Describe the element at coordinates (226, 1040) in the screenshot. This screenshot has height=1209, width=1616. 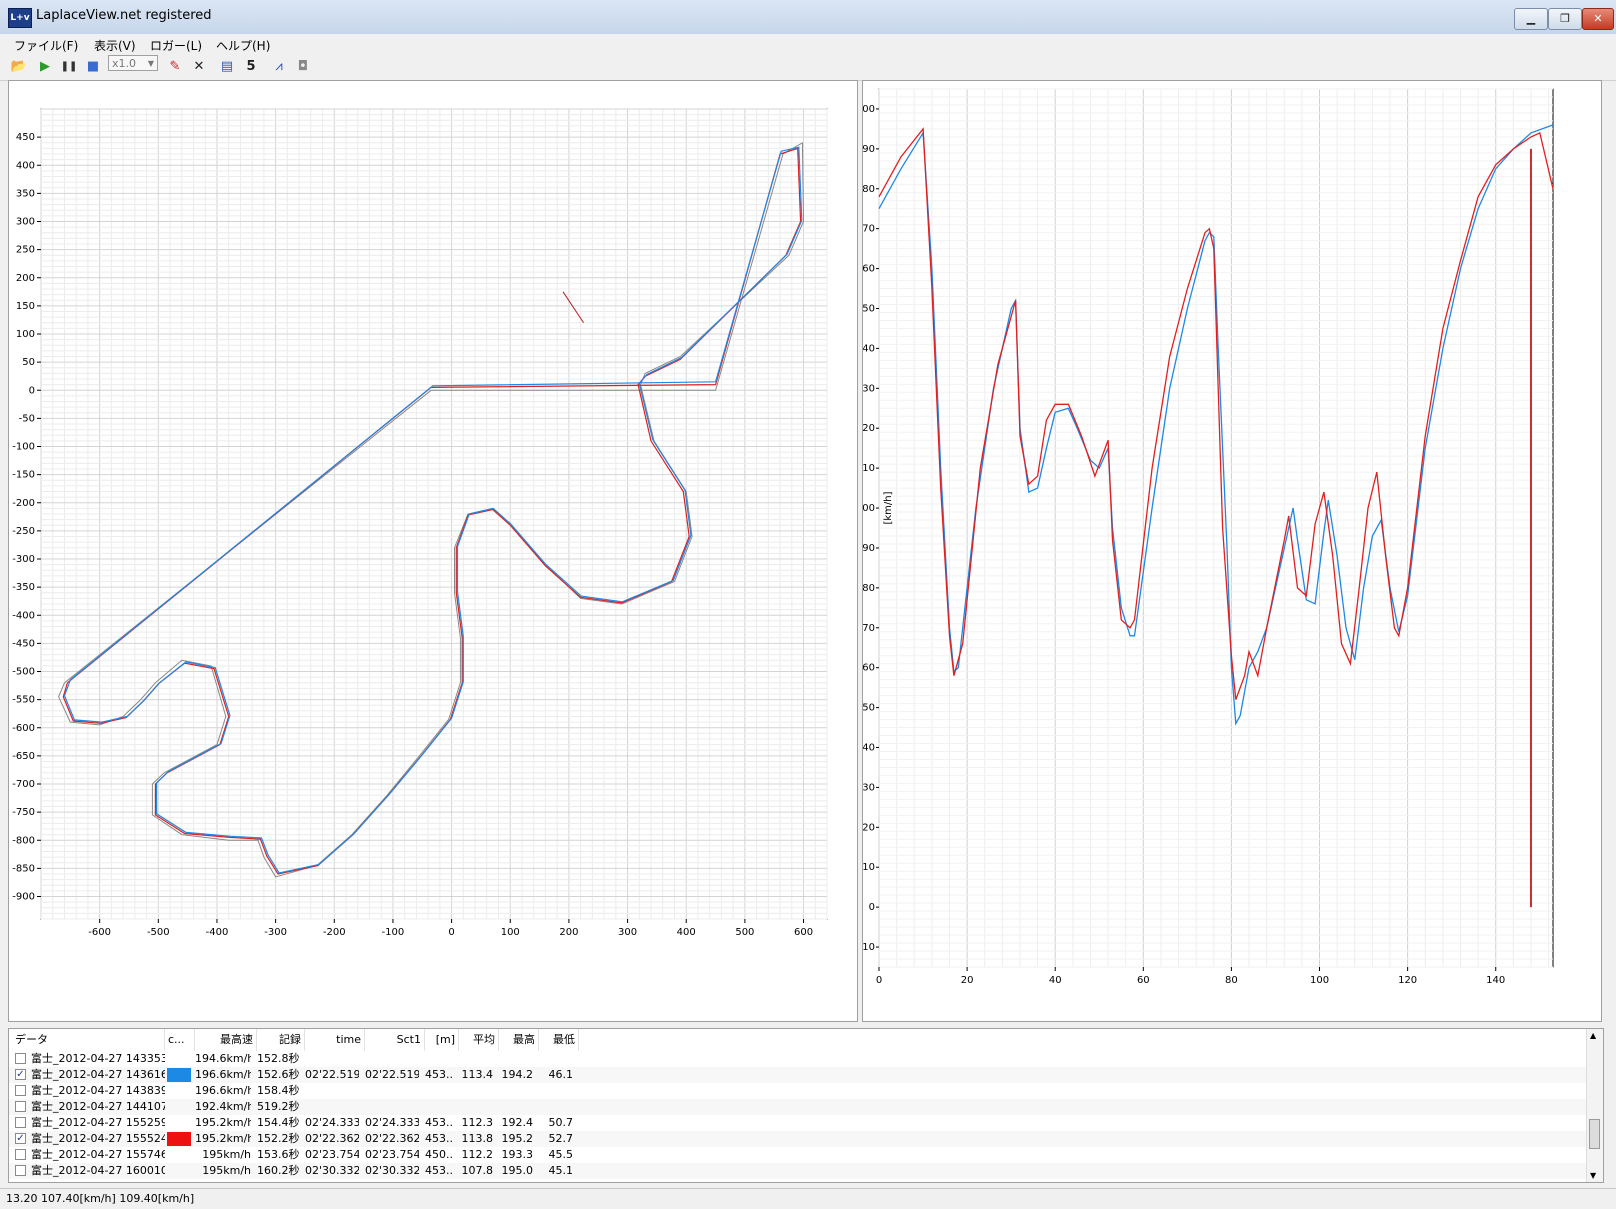
I see `column-header: 最高速` at that location.